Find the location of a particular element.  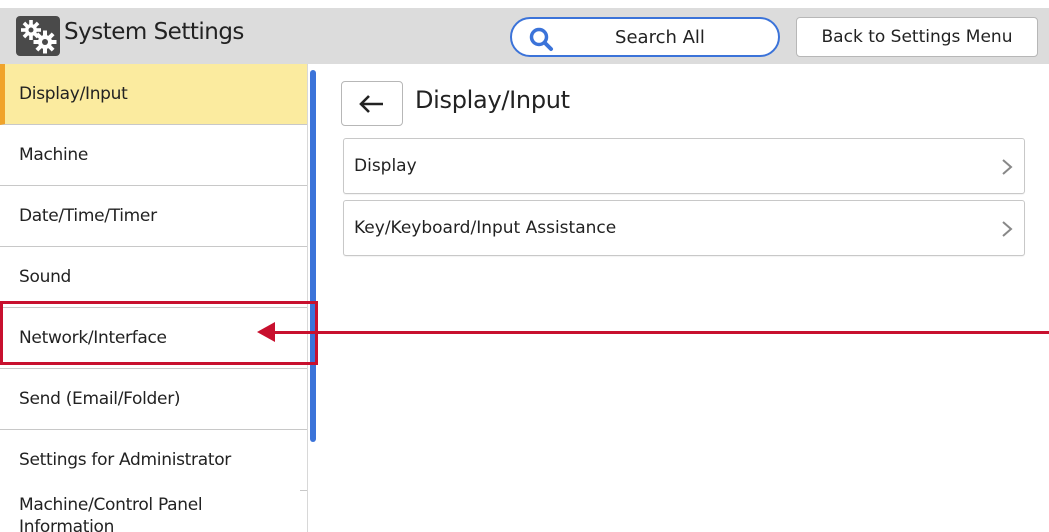

gears-icon is located at coordinates (38, 36).